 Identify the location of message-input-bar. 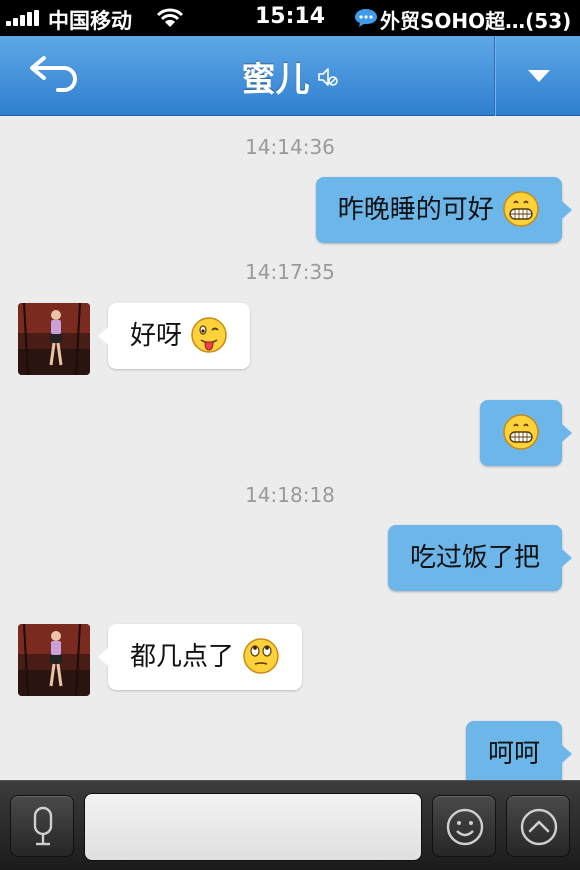
(290, 825).